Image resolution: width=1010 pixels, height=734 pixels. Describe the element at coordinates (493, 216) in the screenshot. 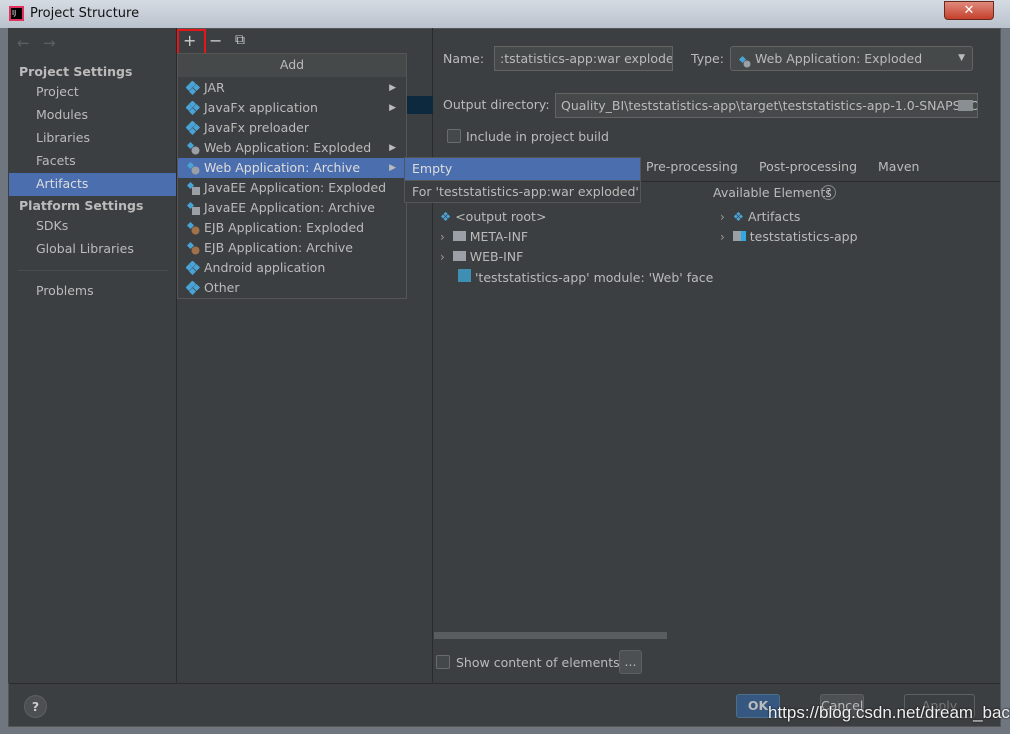

I see `tree-item-output-root: ❖ <output root>` at that location.